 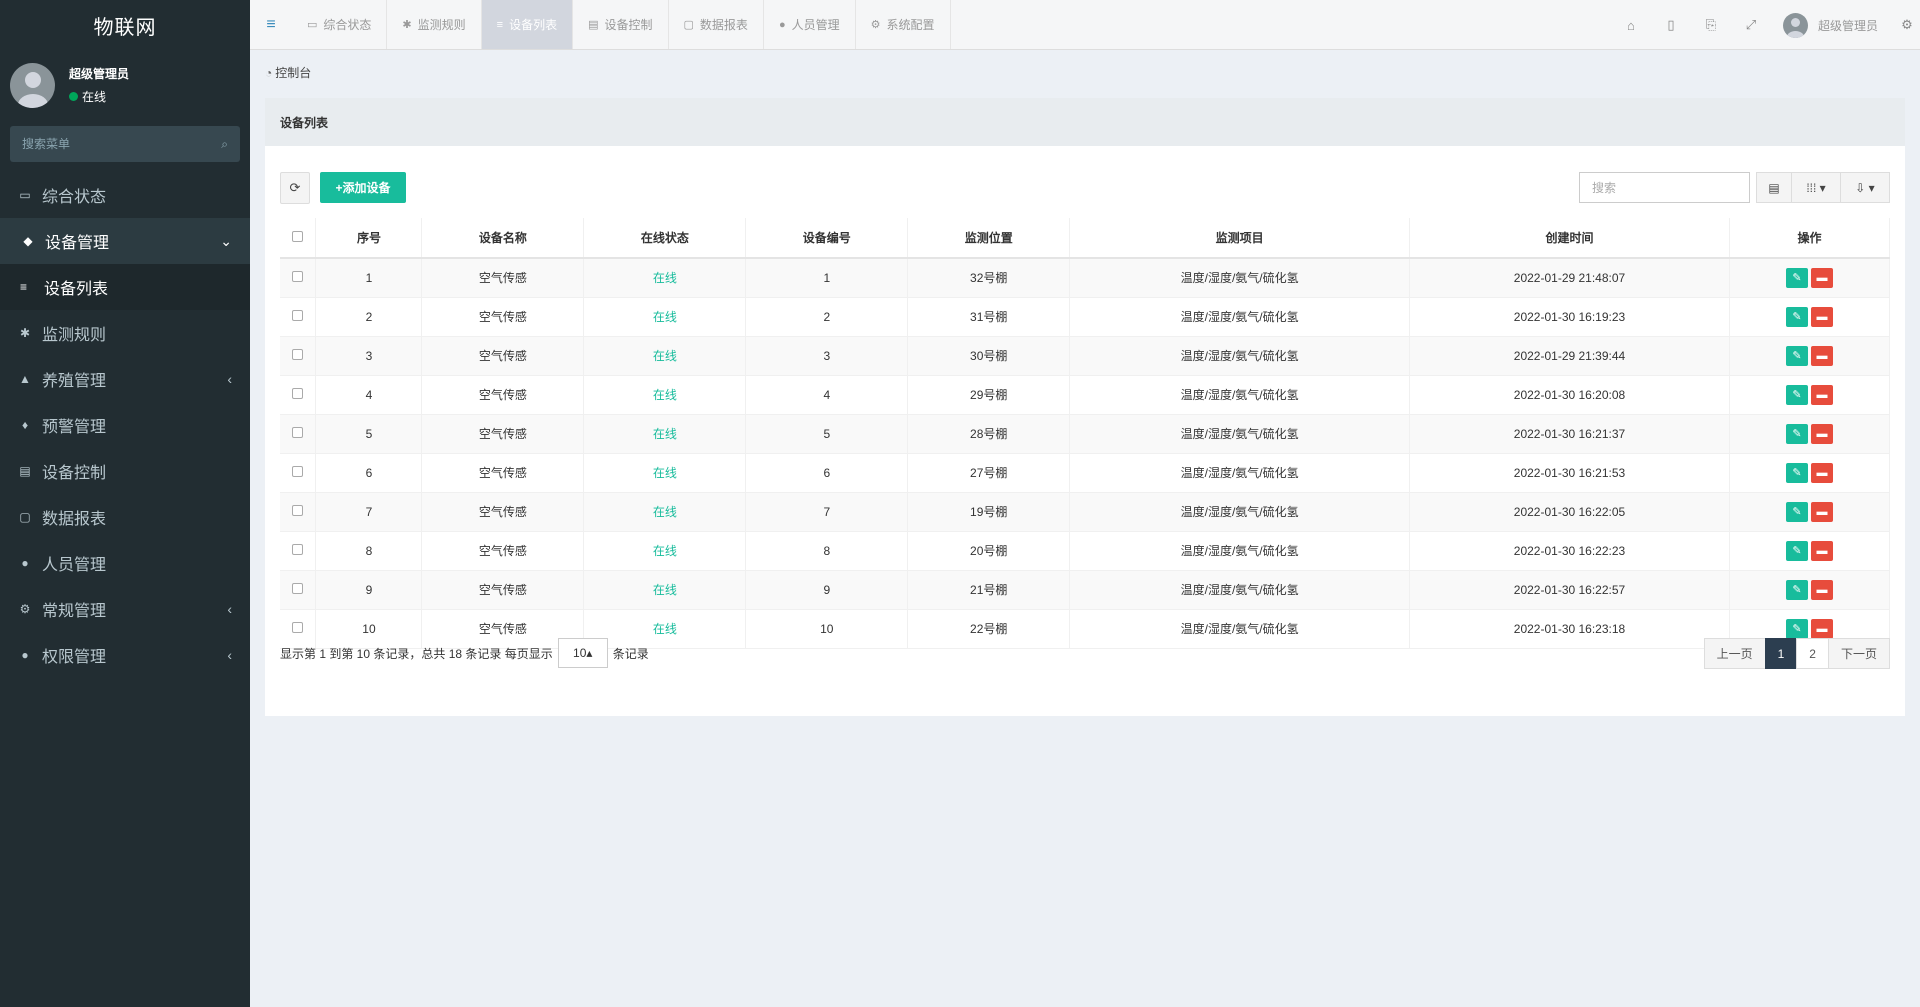 I want to click on sidebar-item-label: 养殖管理, so click(x=74, y=381).